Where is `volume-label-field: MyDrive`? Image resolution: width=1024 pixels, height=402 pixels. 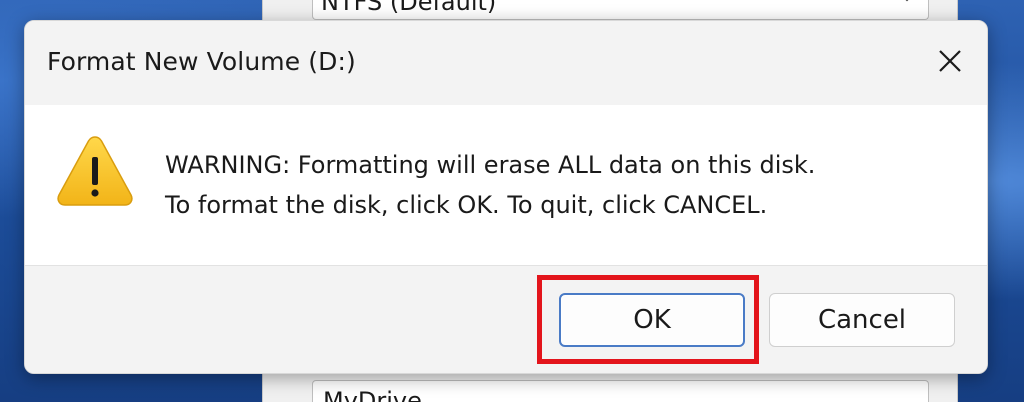 volume-label-field: MyDrive is located at coordinates (620, 391).